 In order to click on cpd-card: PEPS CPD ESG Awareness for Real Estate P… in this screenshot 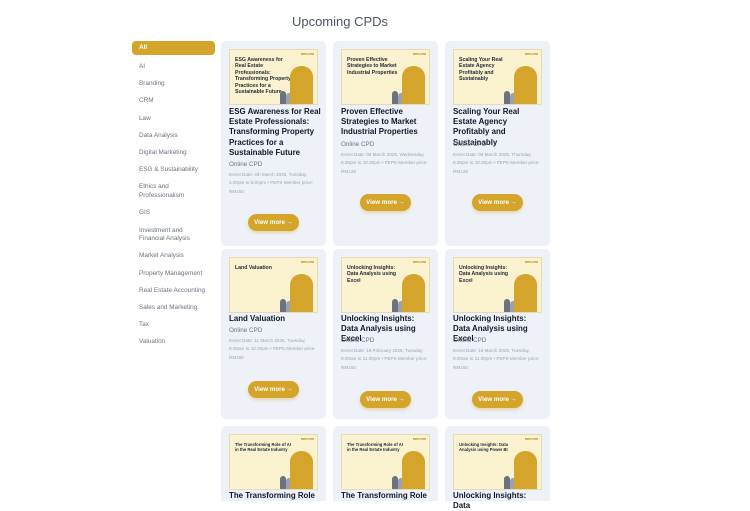, I will do `click(273, 143)`.